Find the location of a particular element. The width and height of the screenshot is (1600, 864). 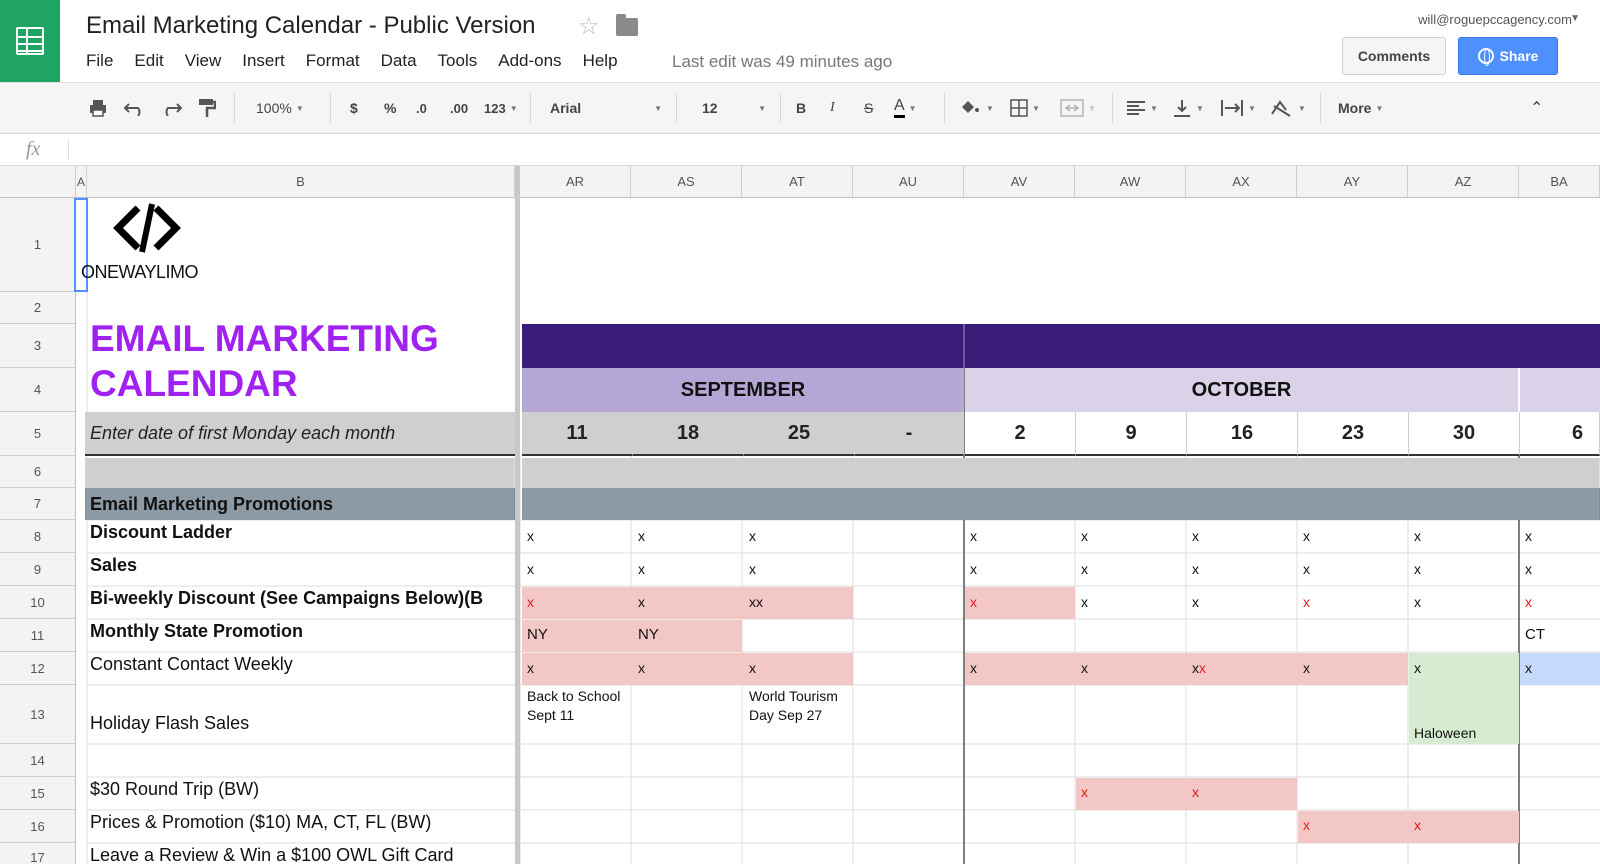

row-header-6: 6 is located at coordinates (38, 472).